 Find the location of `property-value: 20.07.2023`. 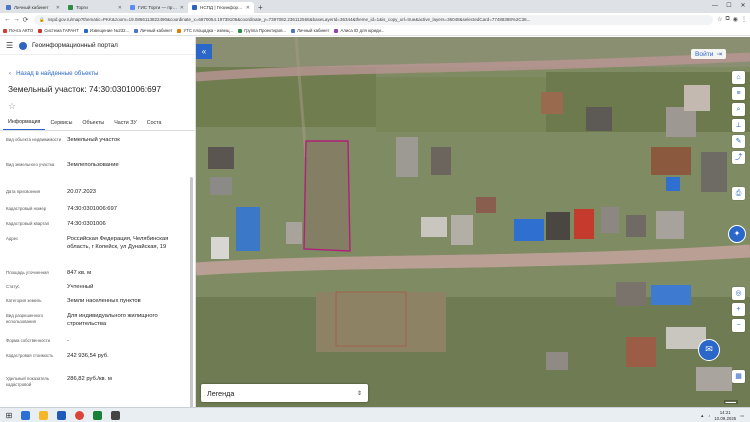

property-value: 20.07.2023 is located at coordinates (82, 192).